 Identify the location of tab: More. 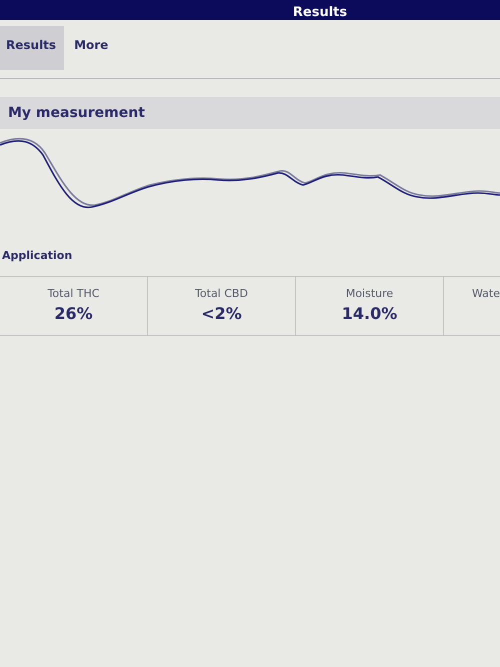
(92, 48).